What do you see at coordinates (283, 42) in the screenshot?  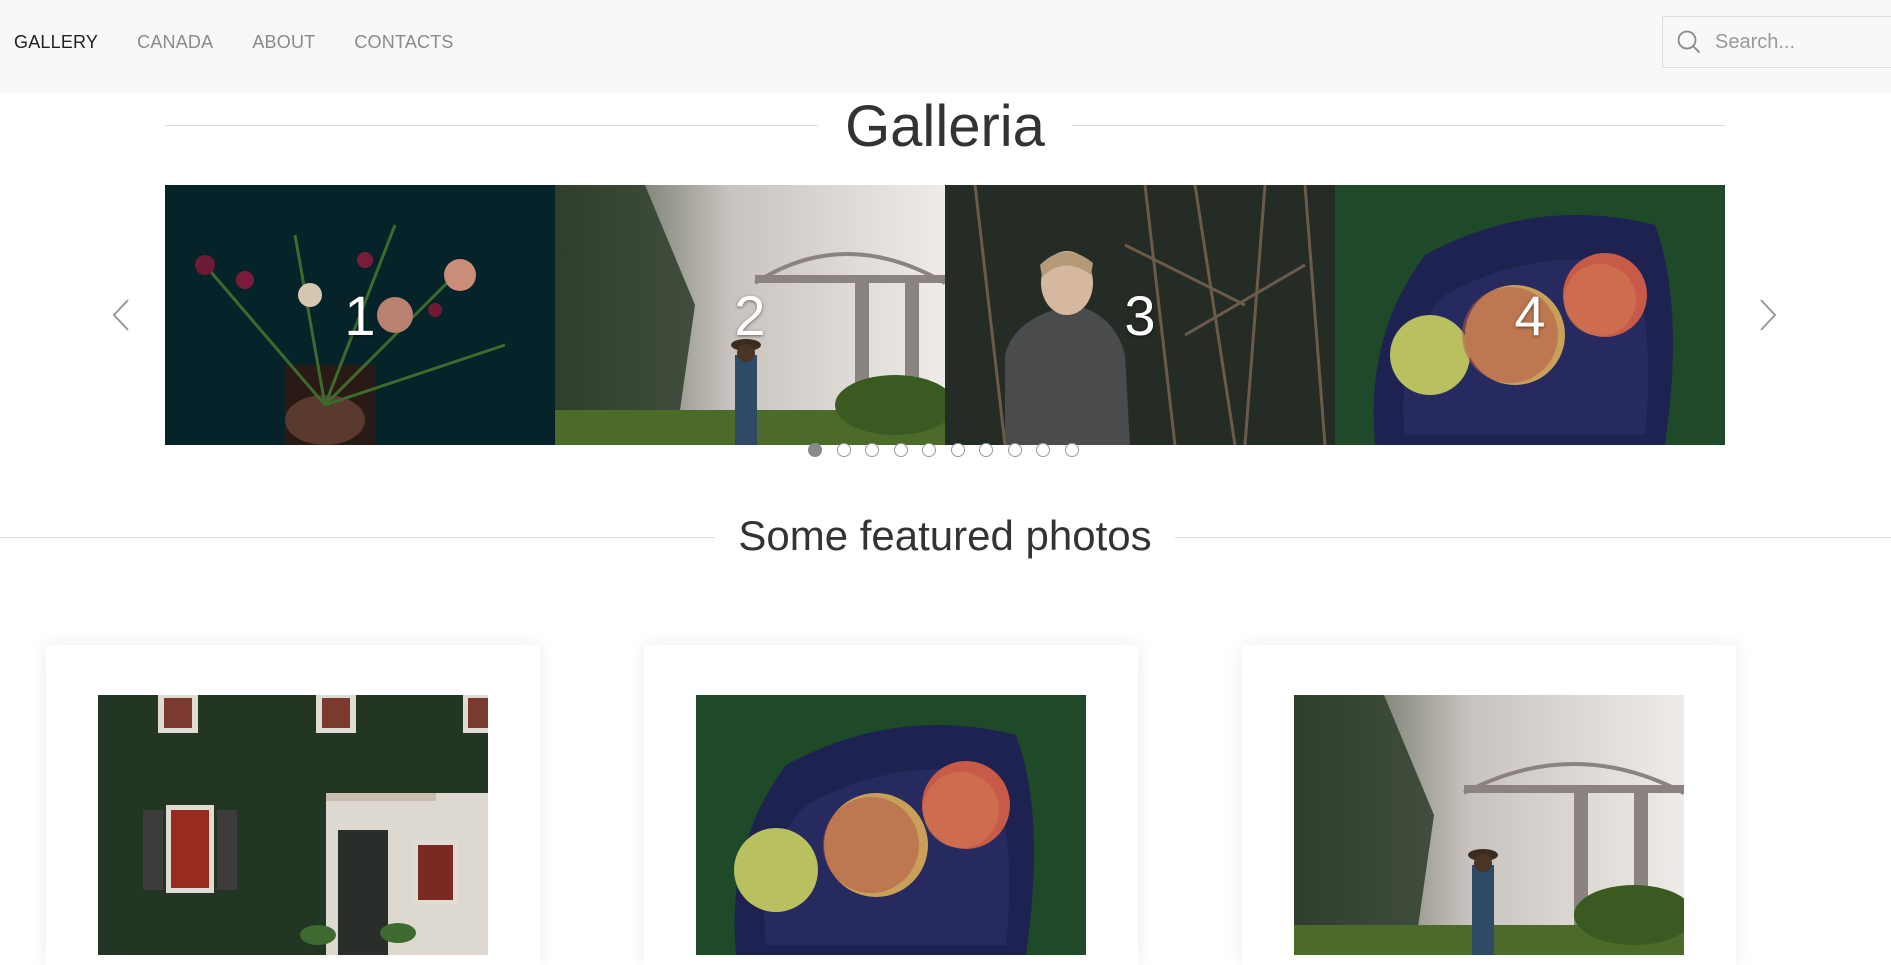 I see `nav-item-about: ABOUT` at bounding box center [283, 42].